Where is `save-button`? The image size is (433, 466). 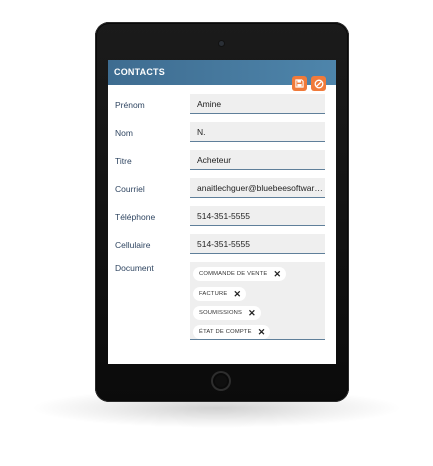
save-button is located at coordinates (299, 83).